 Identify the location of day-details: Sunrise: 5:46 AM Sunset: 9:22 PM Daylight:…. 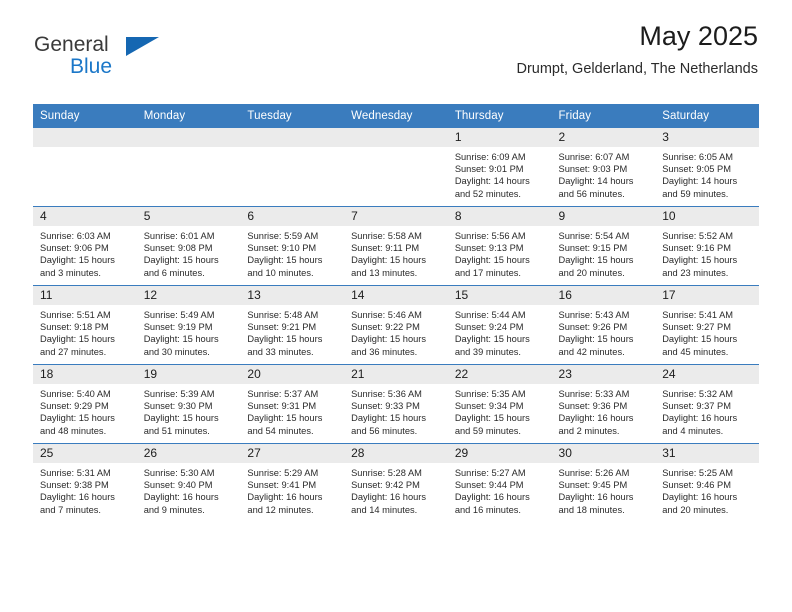
(396, 331).